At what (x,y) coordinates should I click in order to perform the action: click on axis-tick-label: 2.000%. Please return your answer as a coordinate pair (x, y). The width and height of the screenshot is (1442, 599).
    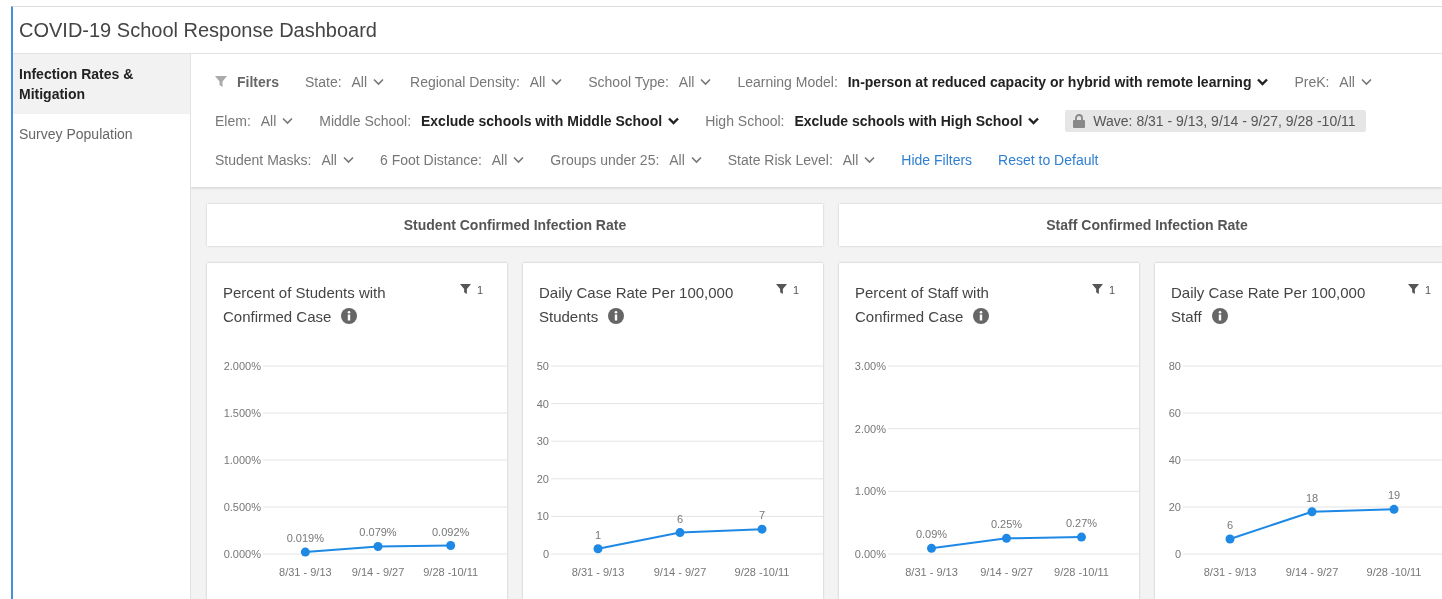
    Looking at the image, I should click on (242, 366).